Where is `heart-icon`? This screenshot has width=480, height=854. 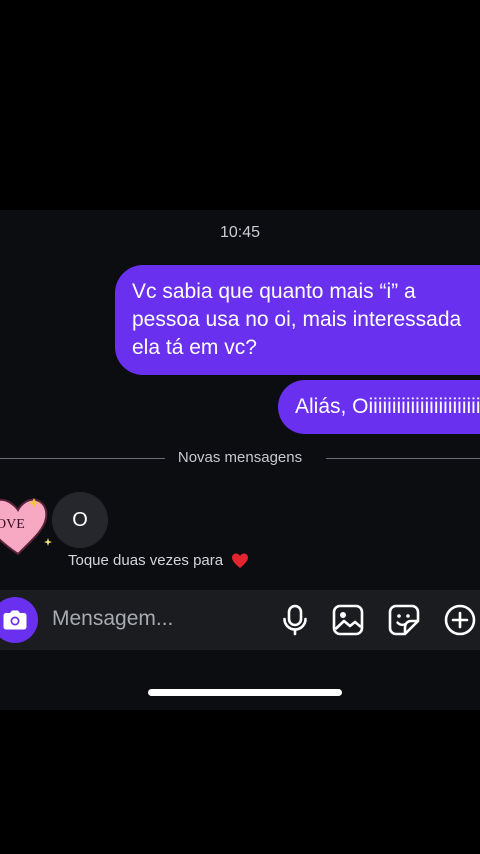 heart-icon is located at coordinates (240, 560).